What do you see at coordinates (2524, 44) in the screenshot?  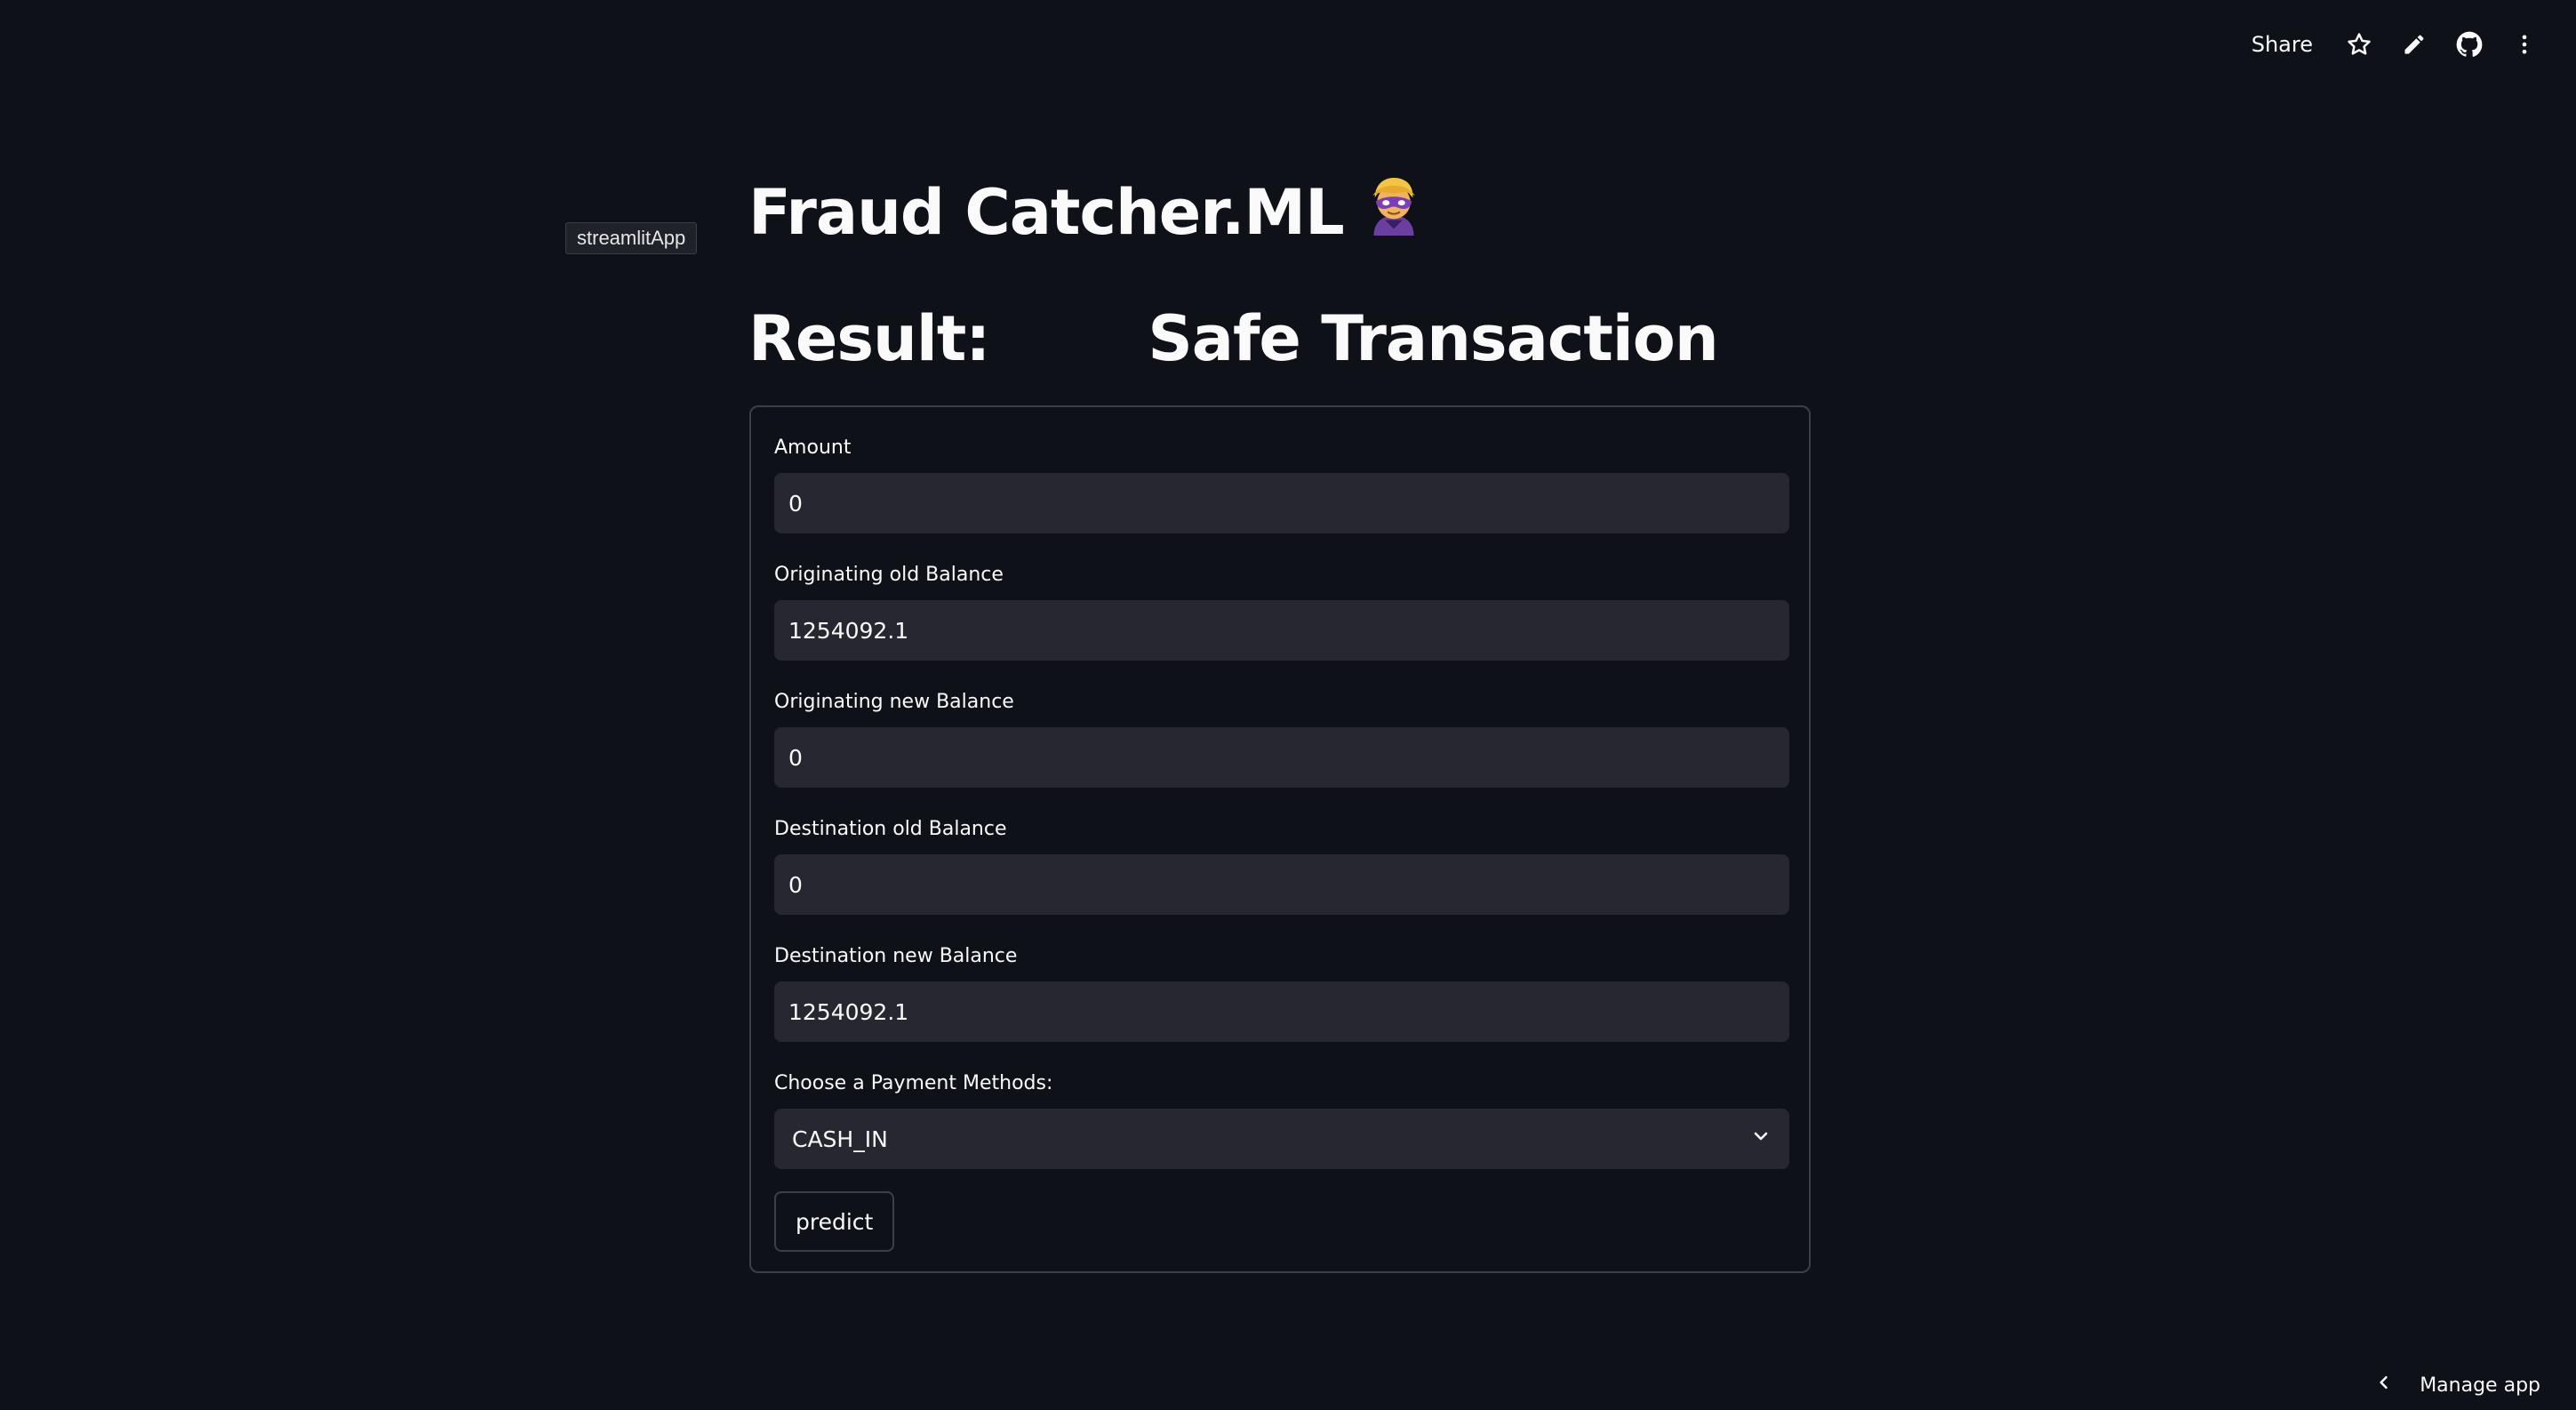 I see `more-vertical-icon` at bounding box center [2524, 44].